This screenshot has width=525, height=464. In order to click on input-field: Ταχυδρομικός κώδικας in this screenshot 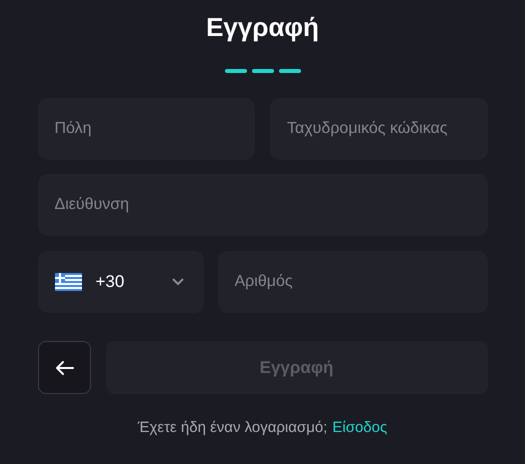, I will do `click(379, 129)`.